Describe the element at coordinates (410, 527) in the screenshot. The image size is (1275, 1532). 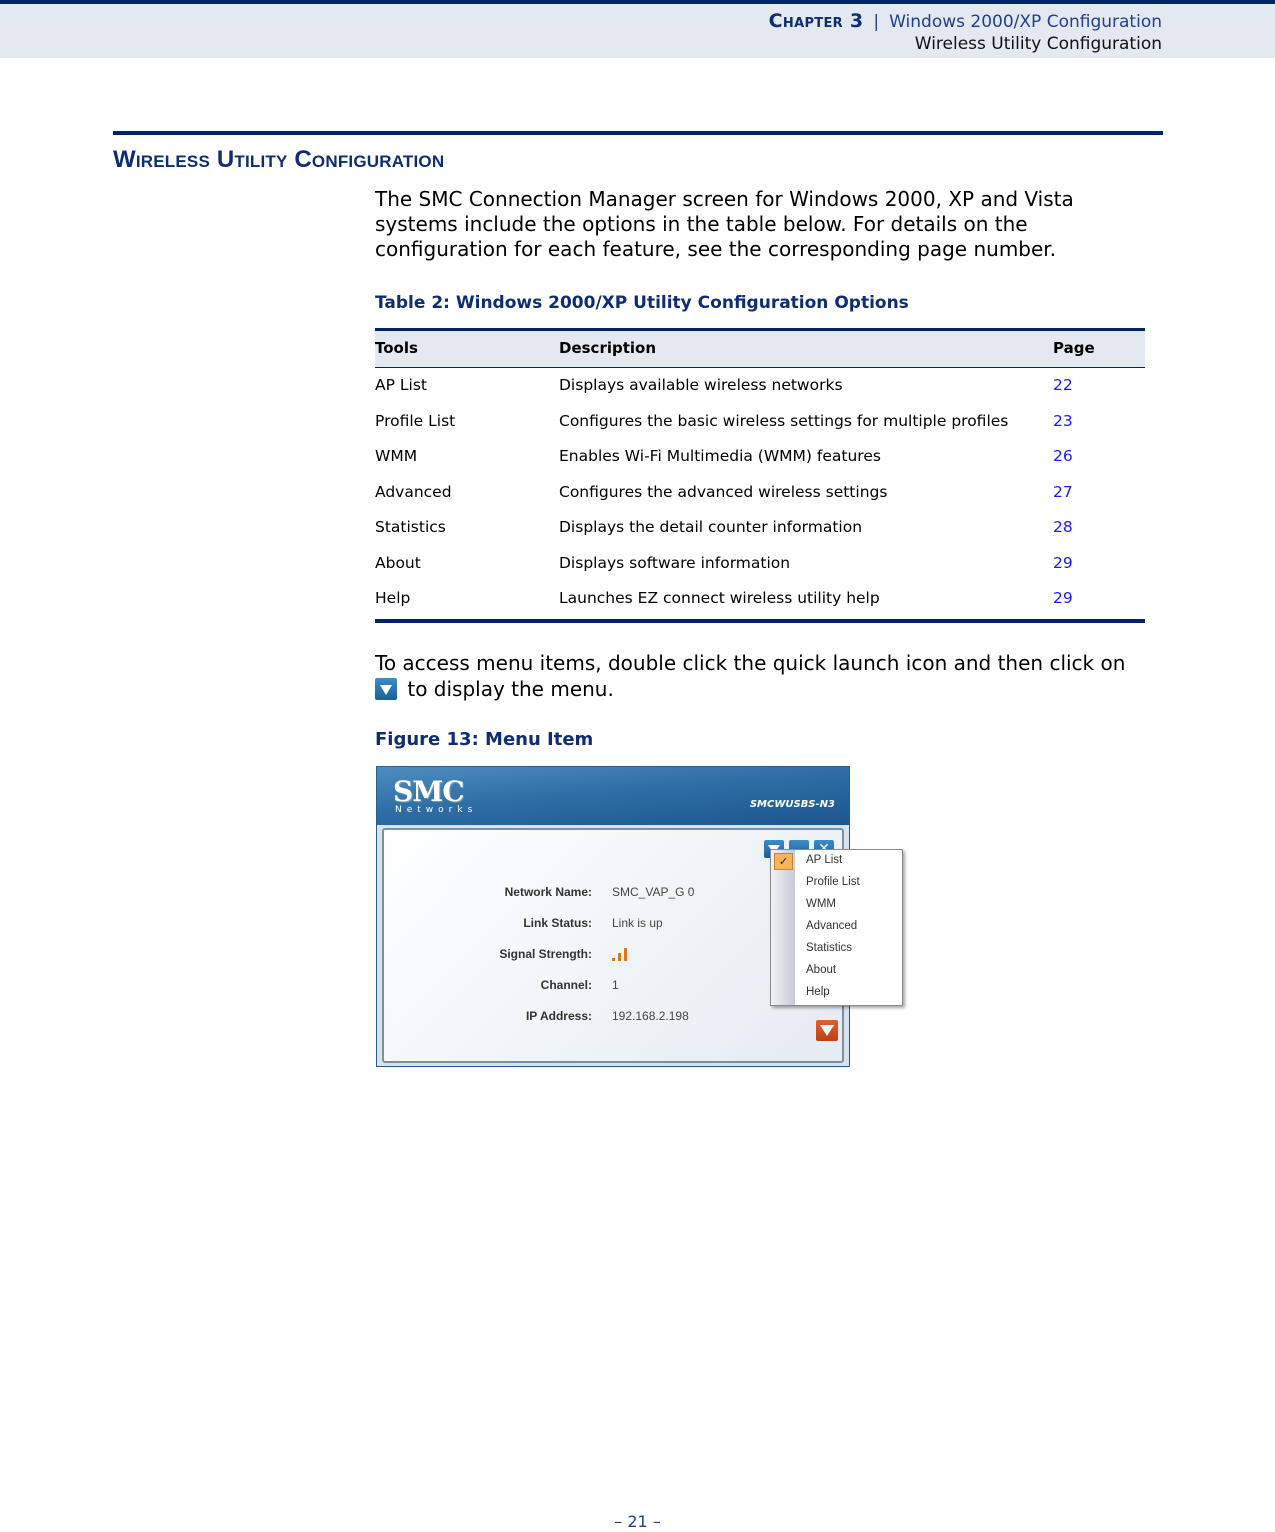
I see `cell-tool: Statistics` at that location.